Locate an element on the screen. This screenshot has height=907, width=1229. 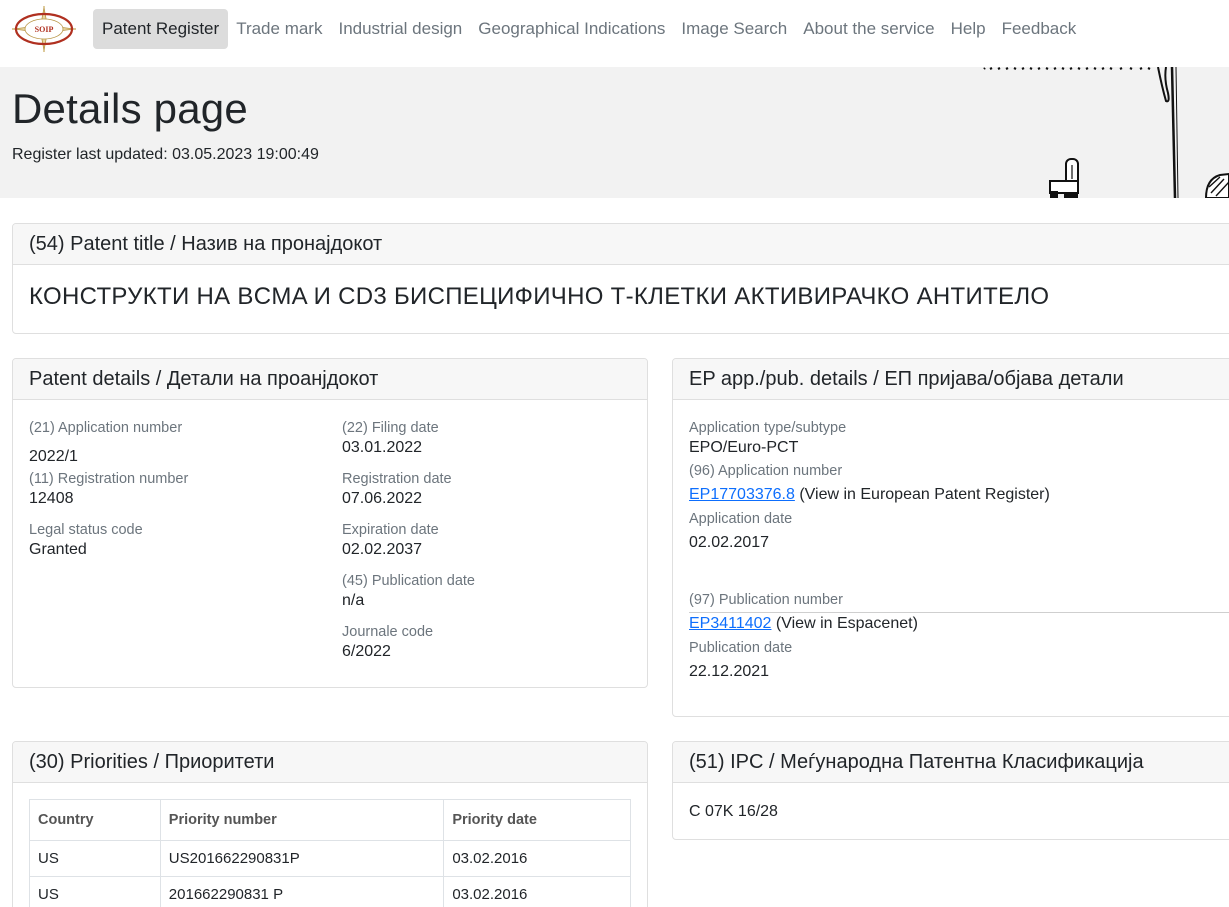
legal-status-value: Granted is located at coordinates (58, 549).